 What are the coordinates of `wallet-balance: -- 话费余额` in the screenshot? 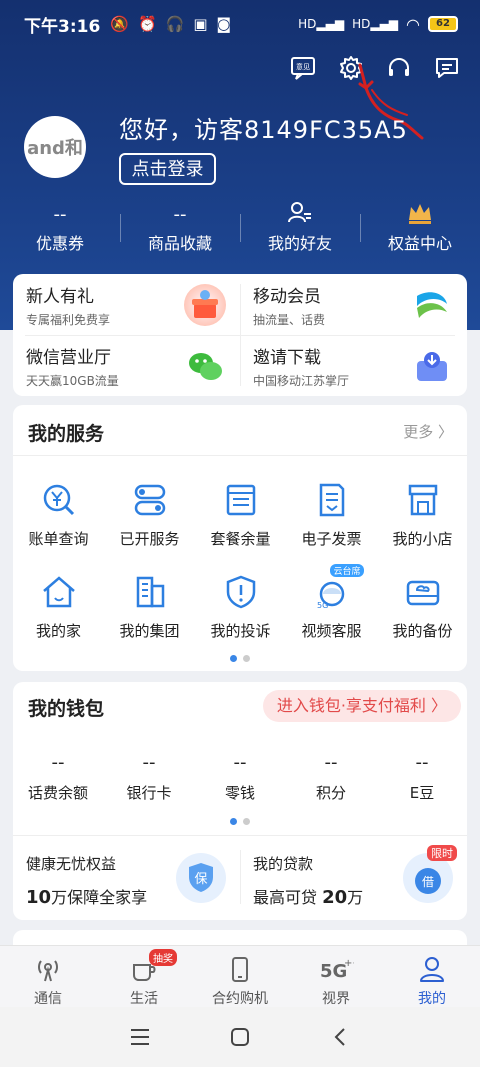 It's located at (58, 777).